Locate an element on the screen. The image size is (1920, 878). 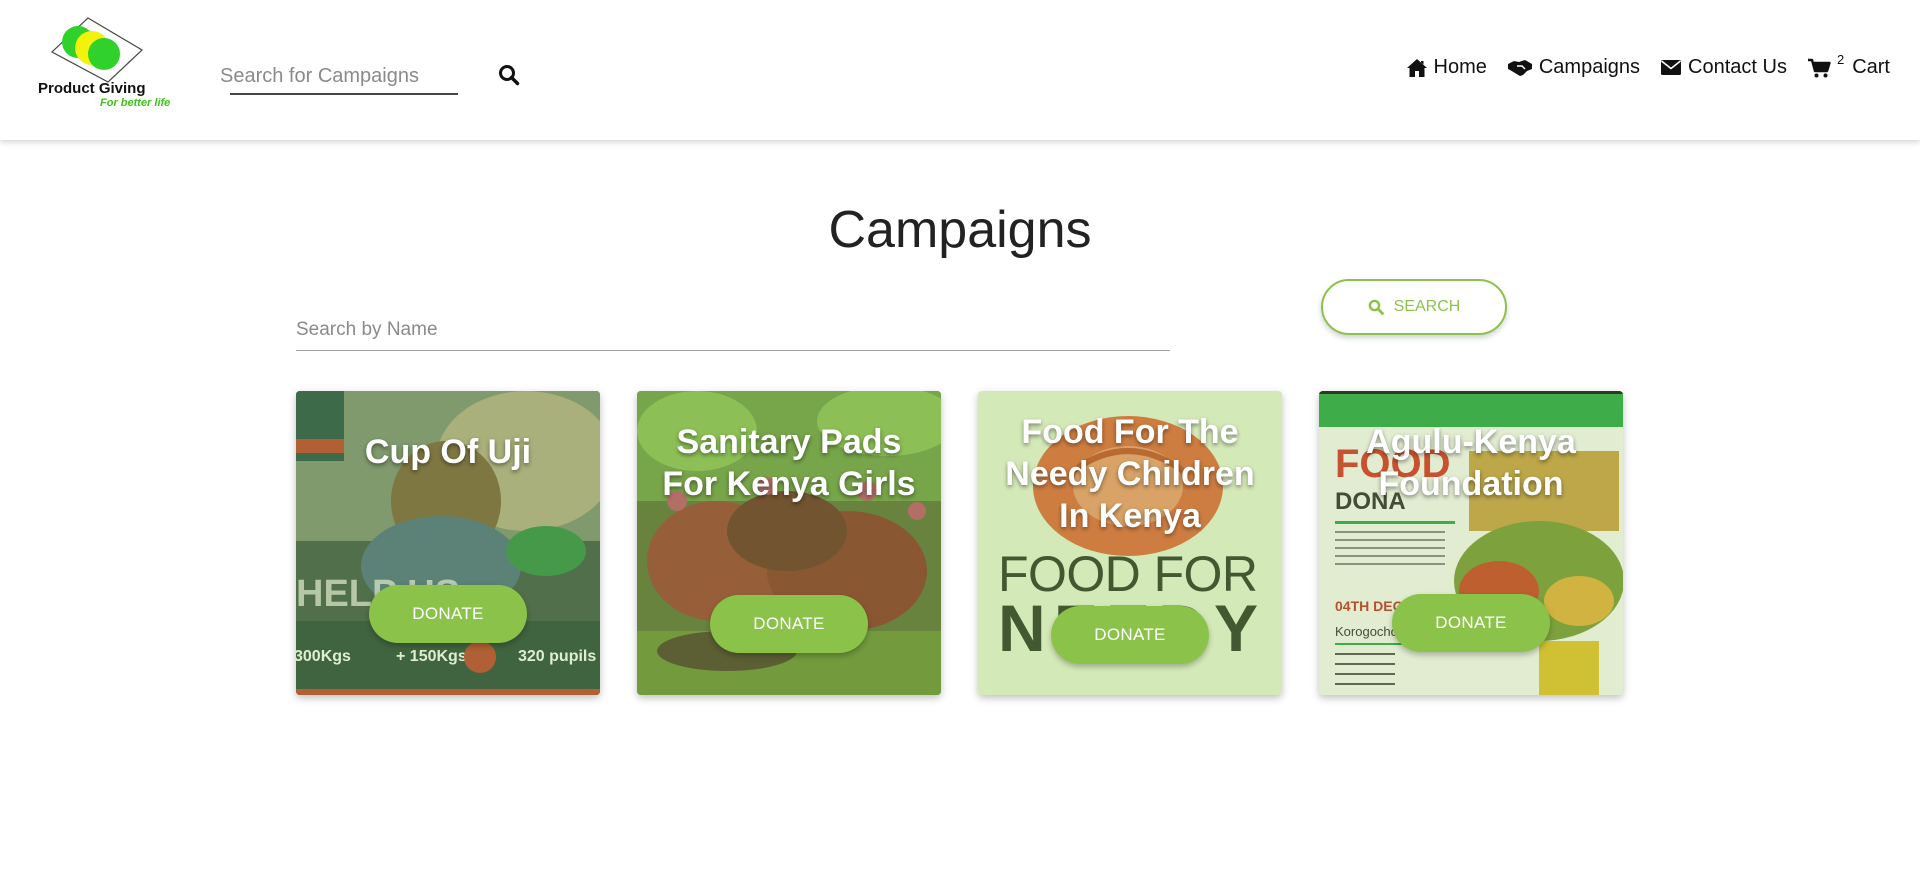
name-search-input is located at coordinates (733, 330).